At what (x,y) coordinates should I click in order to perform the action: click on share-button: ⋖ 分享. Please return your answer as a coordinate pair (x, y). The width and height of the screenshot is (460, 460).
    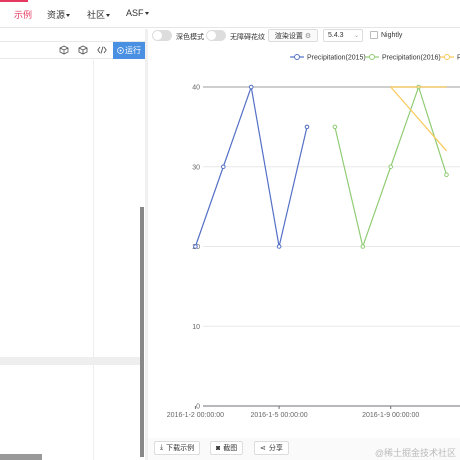
    Looking at the image, I should click on (271, 448).